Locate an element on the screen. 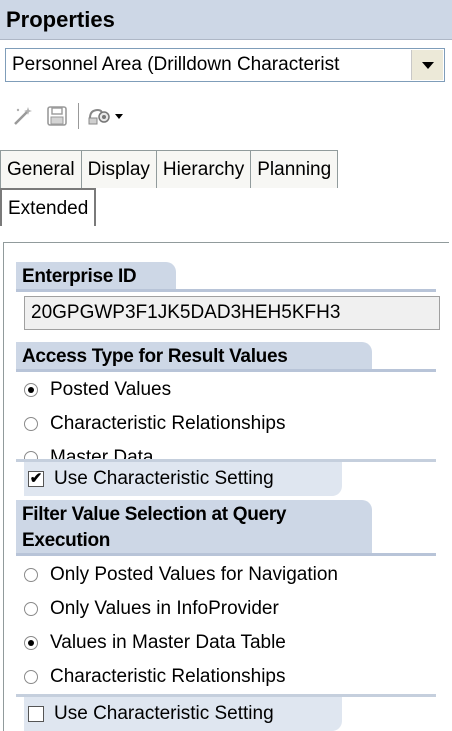 This screenshot has width=452, height=731. radio-label: Values in Master Data Table is located at coordinates (168, 642).